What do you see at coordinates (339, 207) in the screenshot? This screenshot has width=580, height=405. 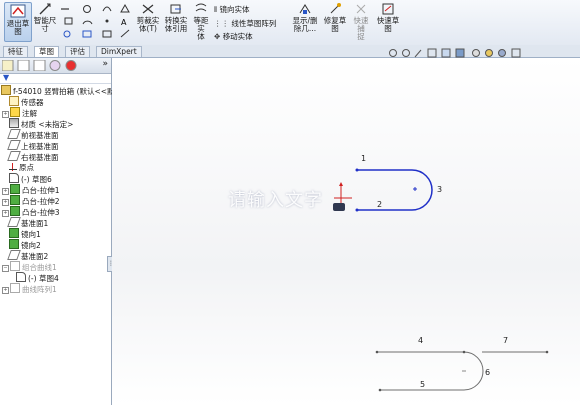 I see `camera-origin-icon` at bounding box center [339, 207].